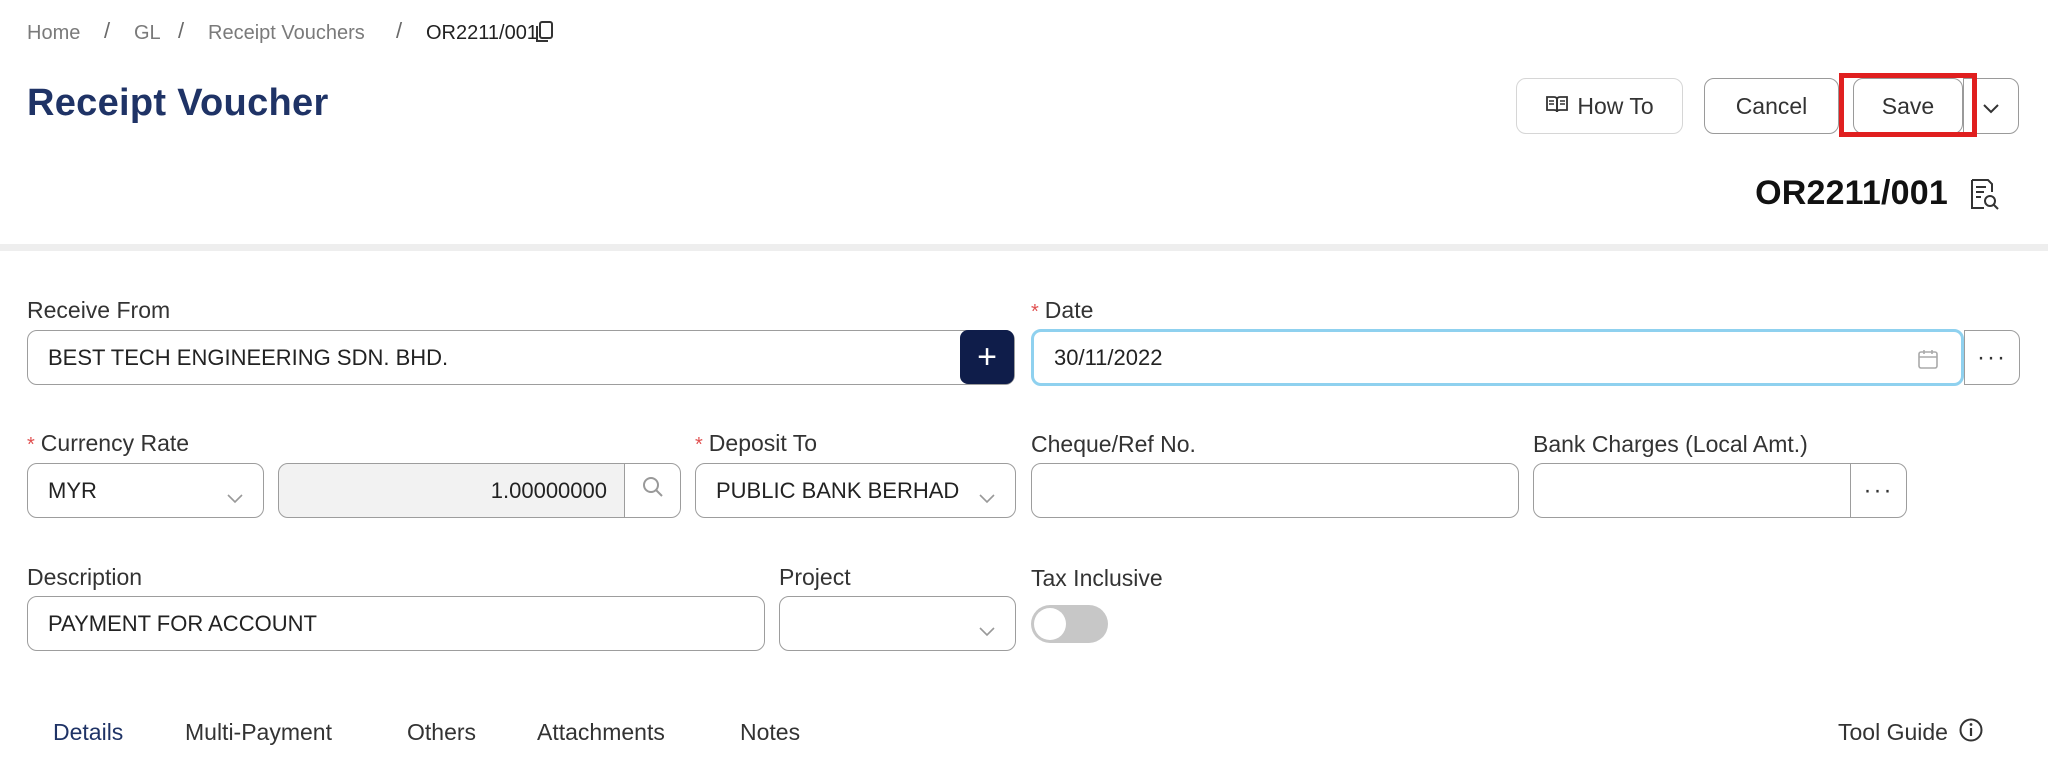 Image resolution: width=2048 pixels, height=760 pixels. Describe the element at coordinates (1069, 310) in the screenshot. I see `date-label-text: Date` at that location.